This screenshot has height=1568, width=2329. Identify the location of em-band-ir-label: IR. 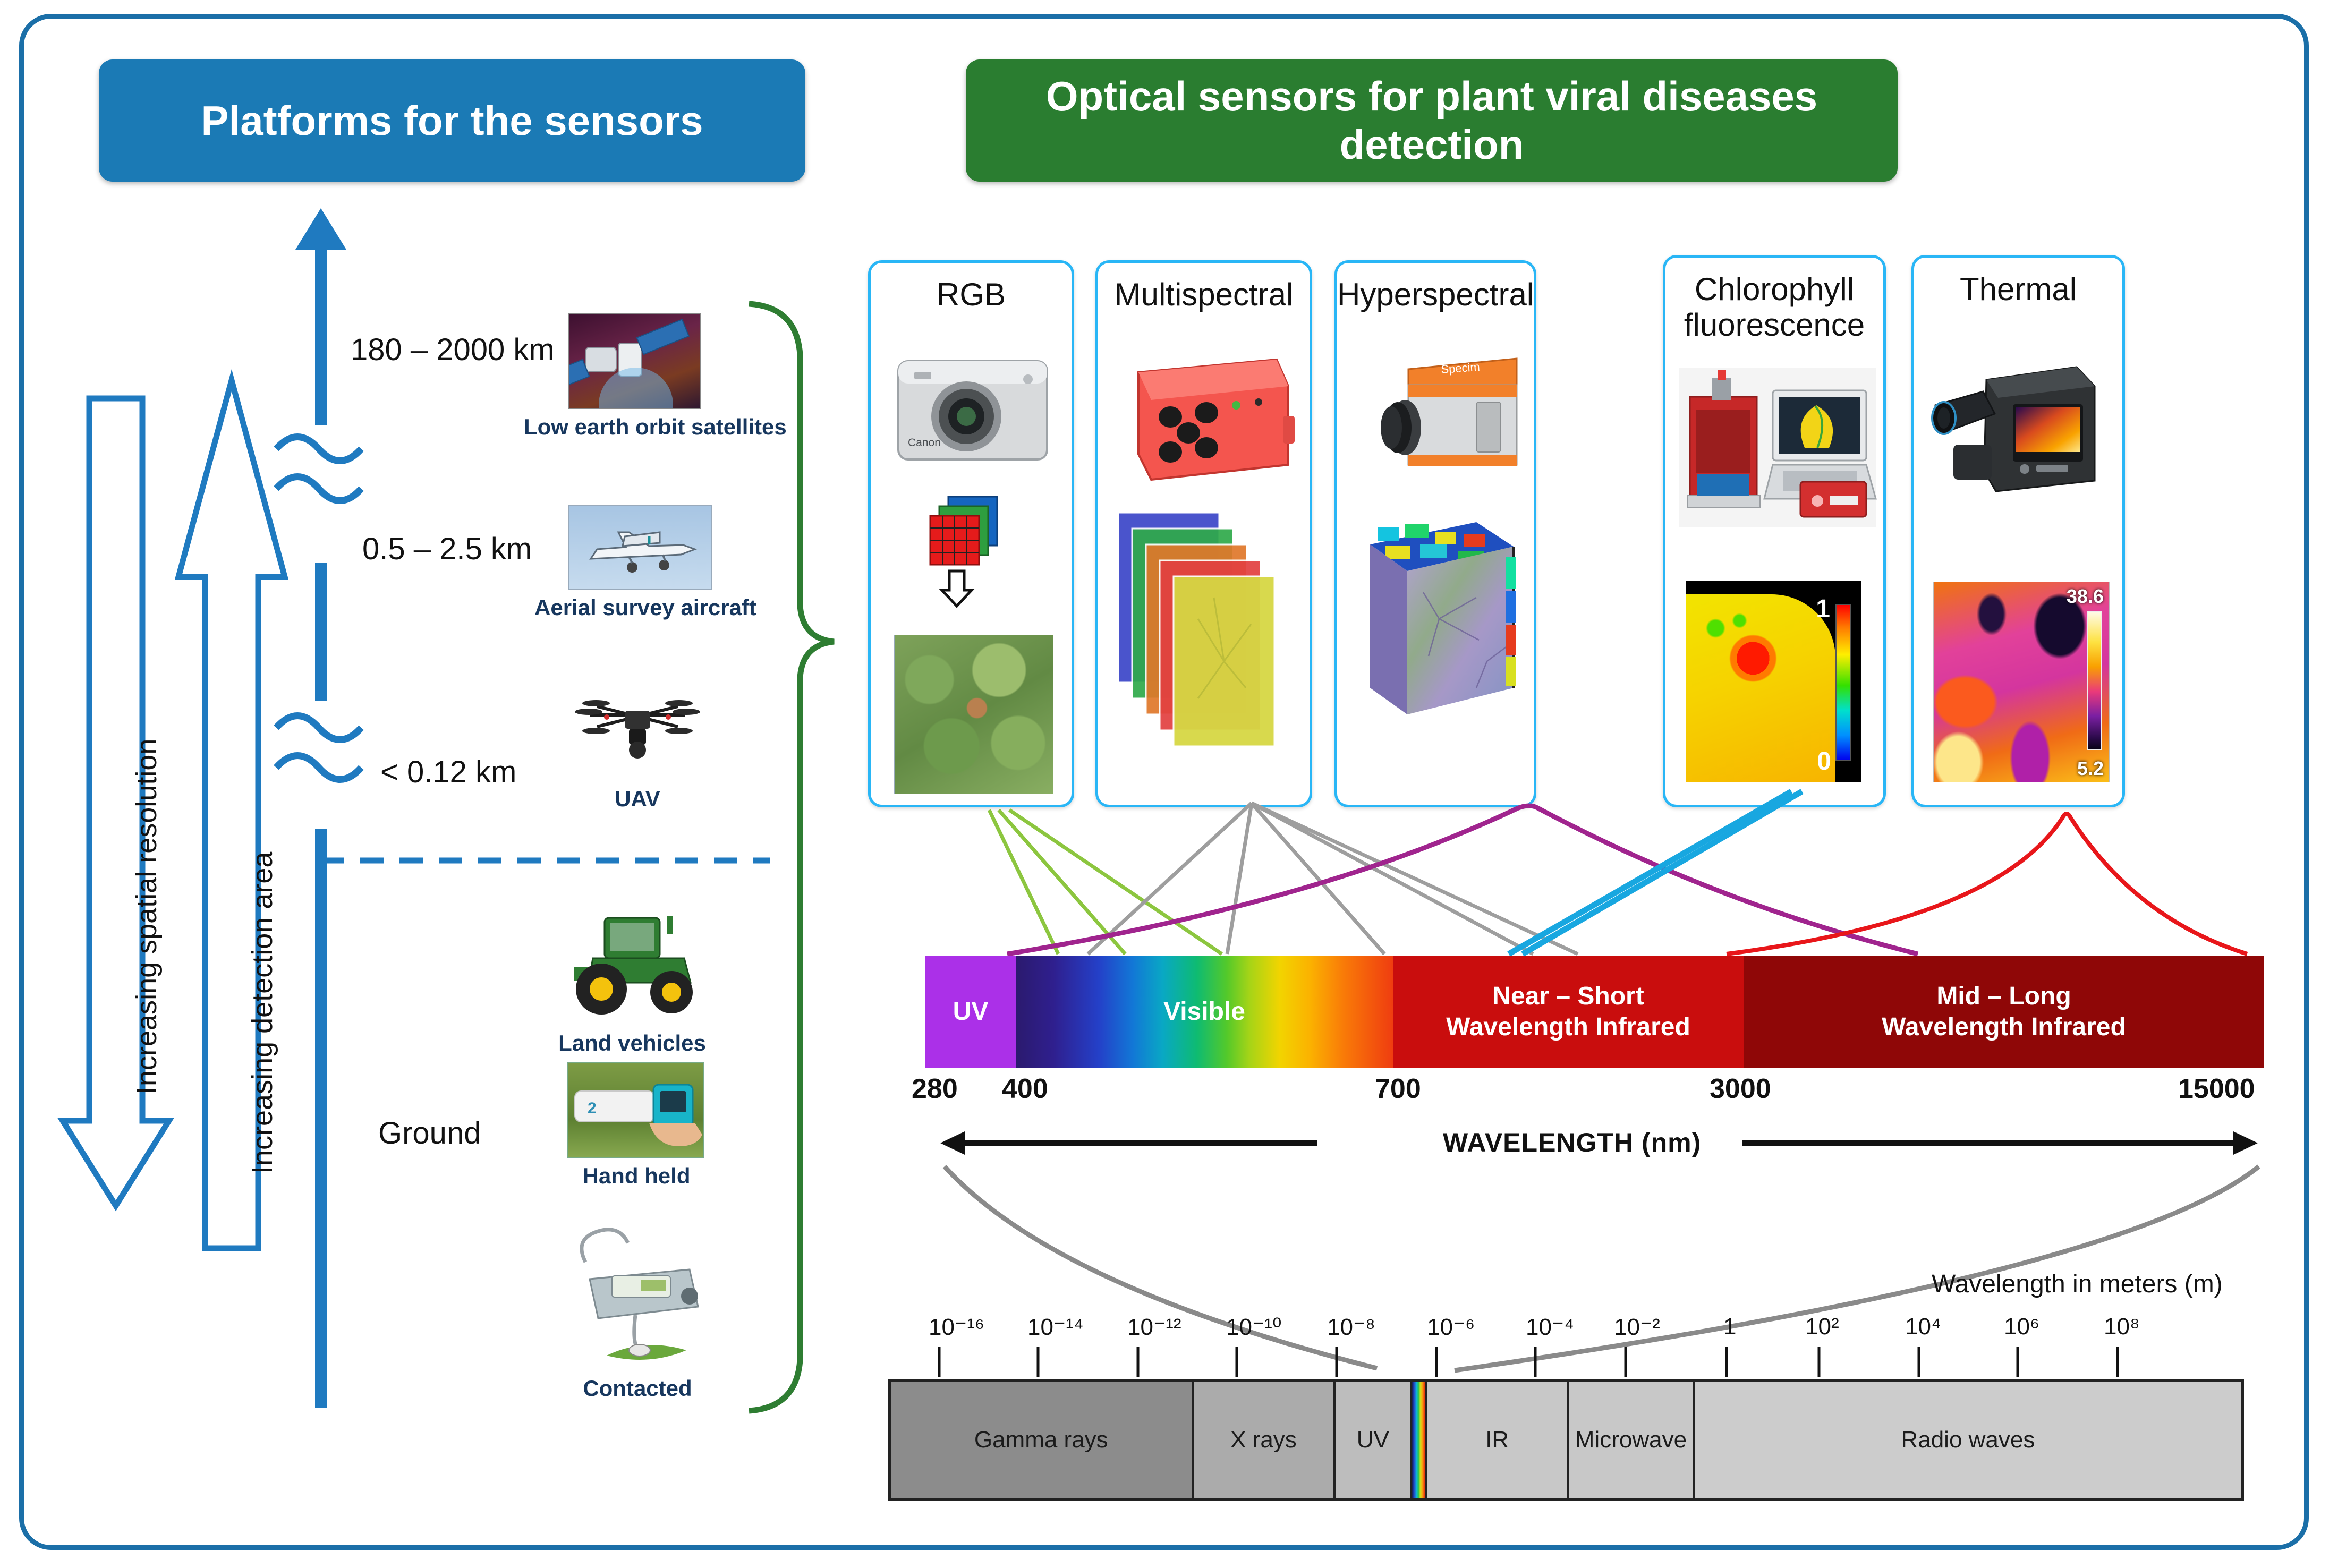
(1497, 1440).